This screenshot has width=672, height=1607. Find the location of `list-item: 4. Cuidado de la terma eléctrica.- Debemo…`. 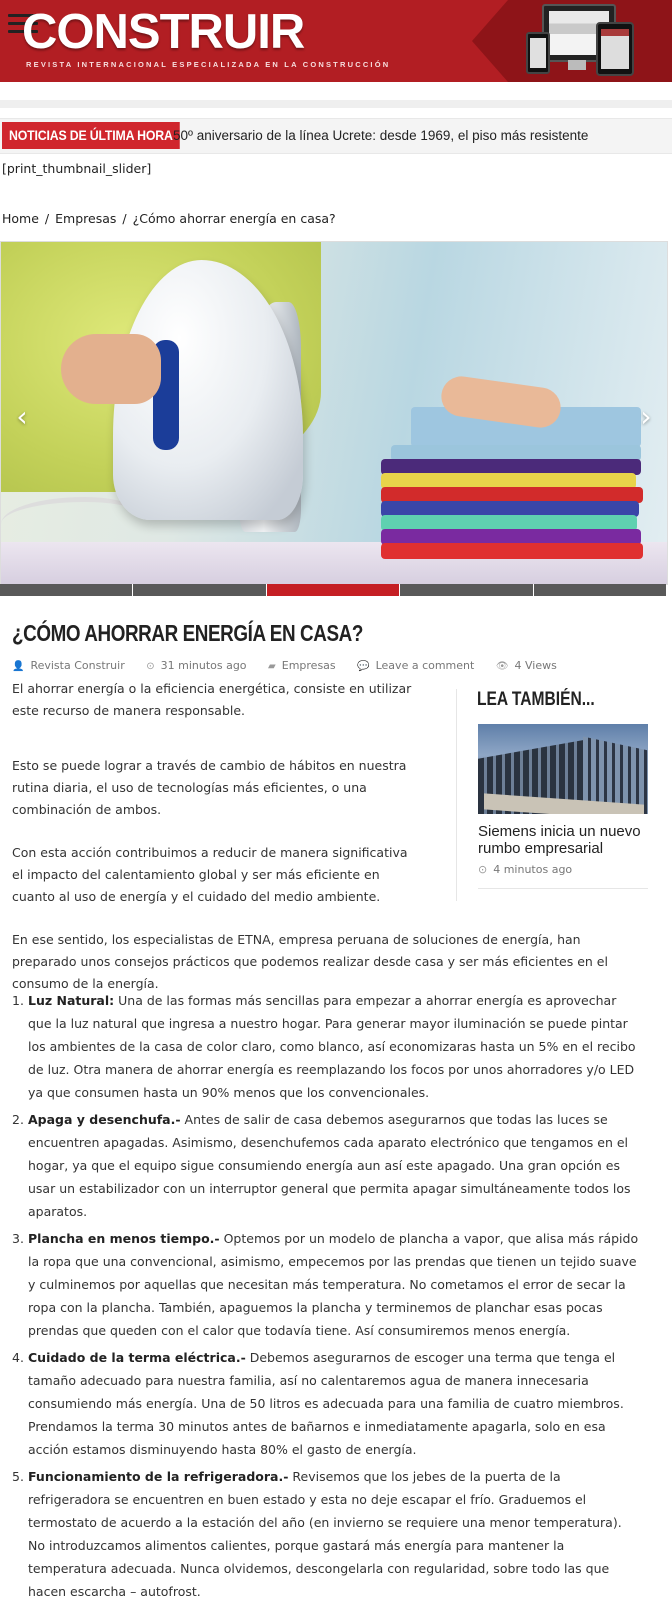

list-item: 4. Cuidado de la terma eléctrica.- Debemo… is located at coordinates (327, 1403).